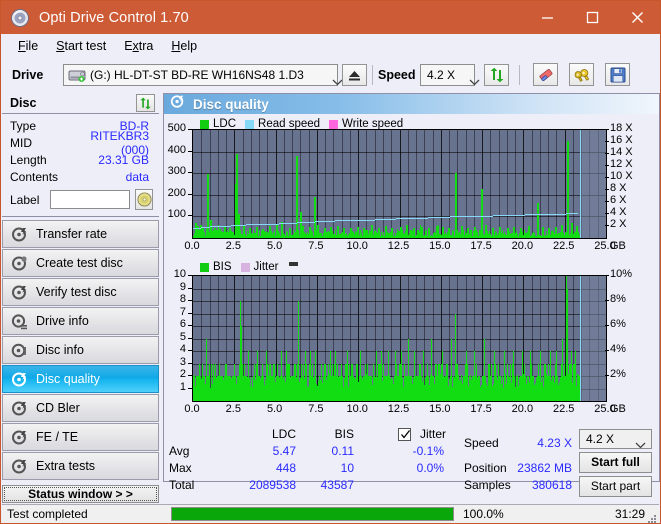  Describe the element at coordinates (192, 409) in the screenshot. I see `x-axis-tick: 0.0` at that location.